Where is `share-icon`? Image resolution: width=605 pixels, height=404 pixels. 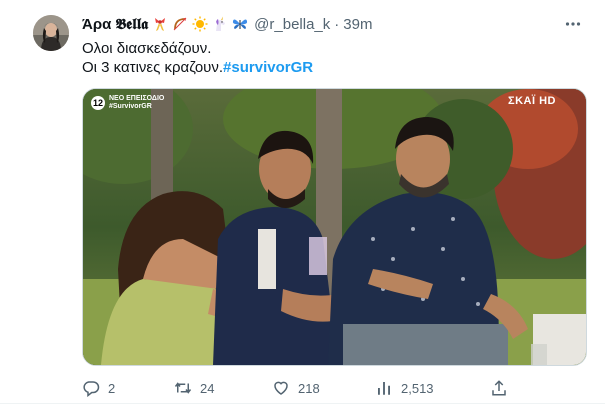 share-icon is located at coordinates (499, 388).